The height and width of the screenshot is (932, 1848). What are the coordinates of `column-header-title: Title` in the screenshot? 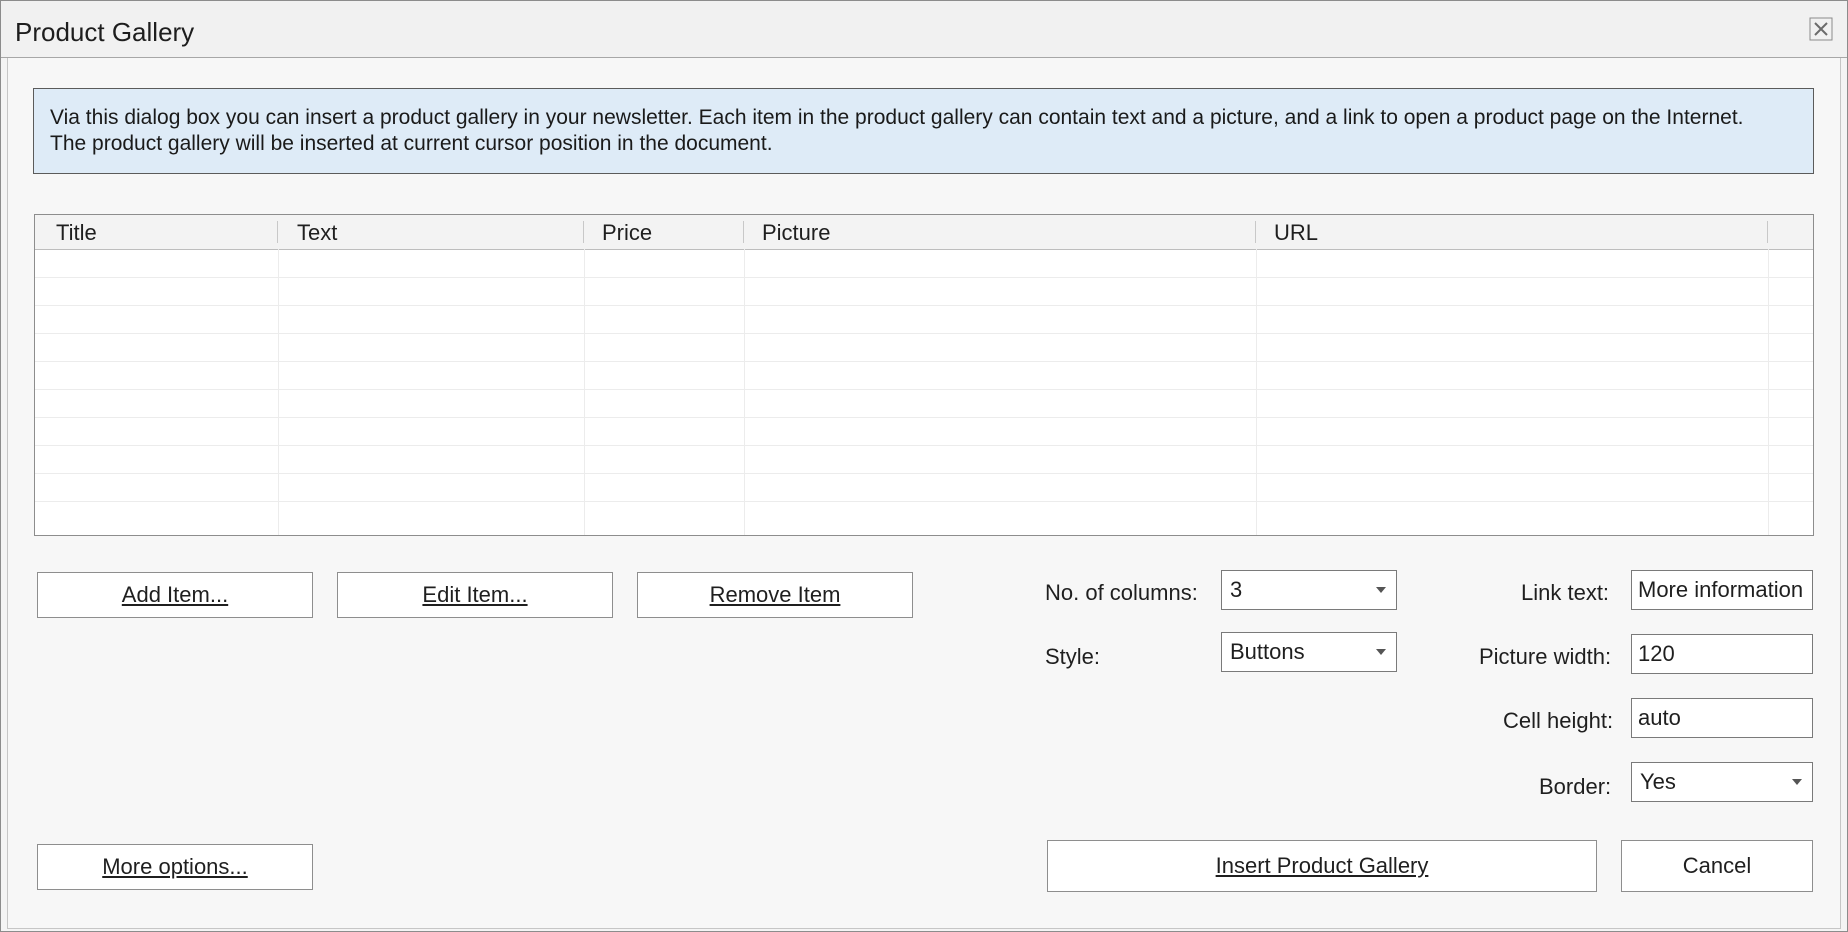 It's located at (76, 233).